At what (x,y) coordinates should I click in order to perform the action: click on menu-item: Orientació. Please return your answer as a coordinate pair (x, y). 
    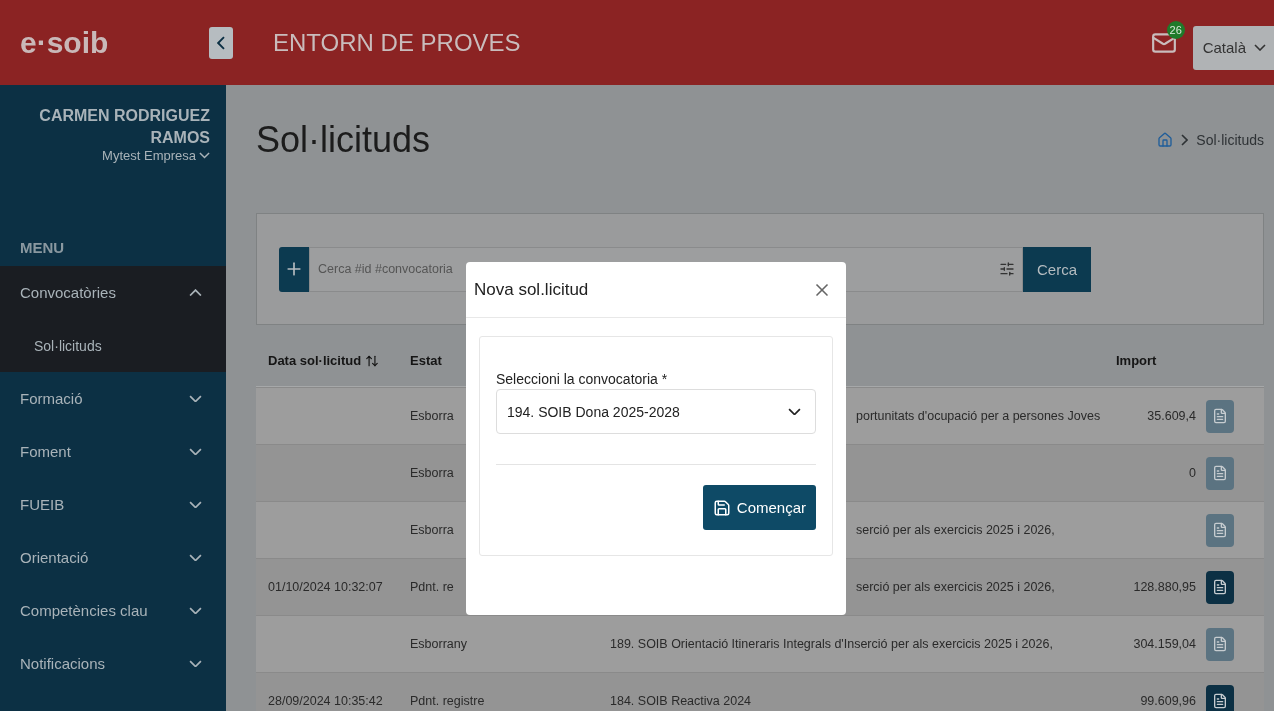
    Looking at the image, I should click on (113, 557).